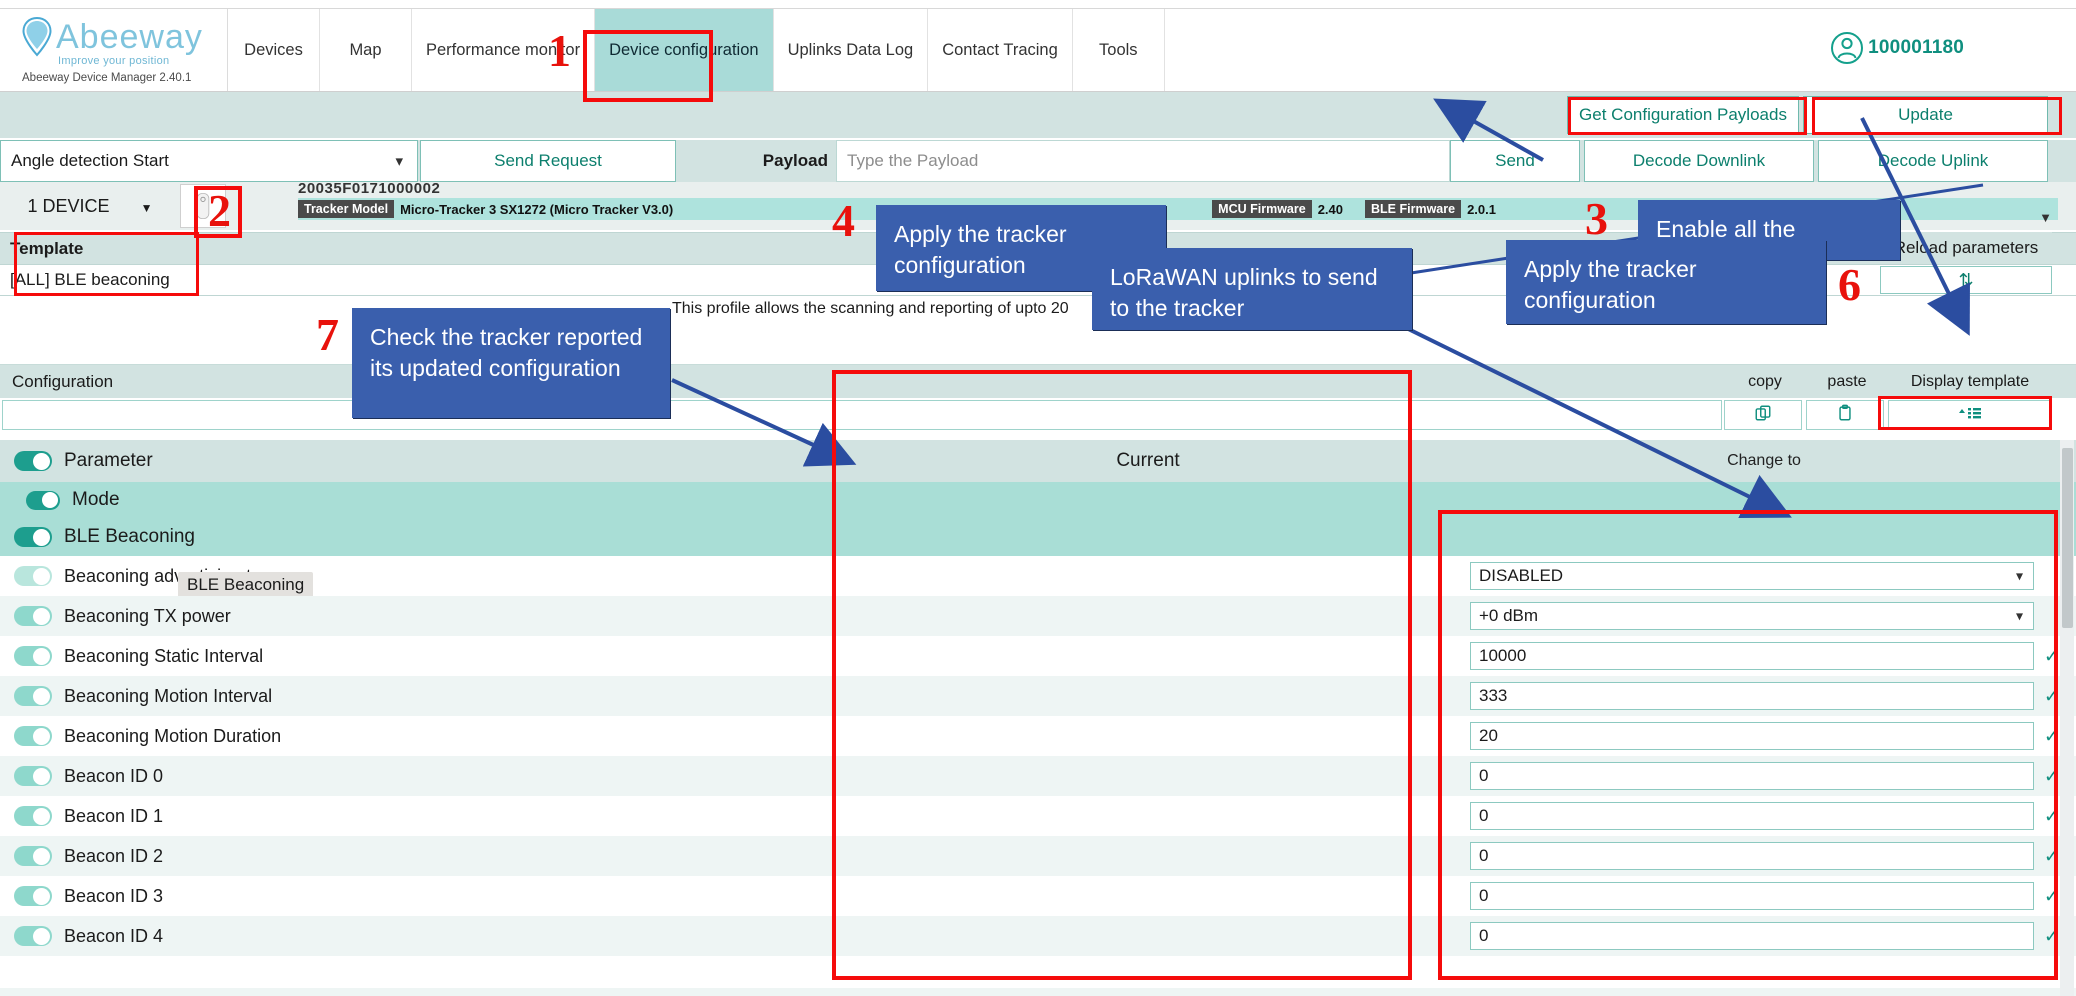  What do you see at coordinates (1038, 616) in the screenshot?
I see `table-row-beaconing-tx-power: Beaconing TX power +0 dBm ▾ ✓` at bounding box center [1038, 616].